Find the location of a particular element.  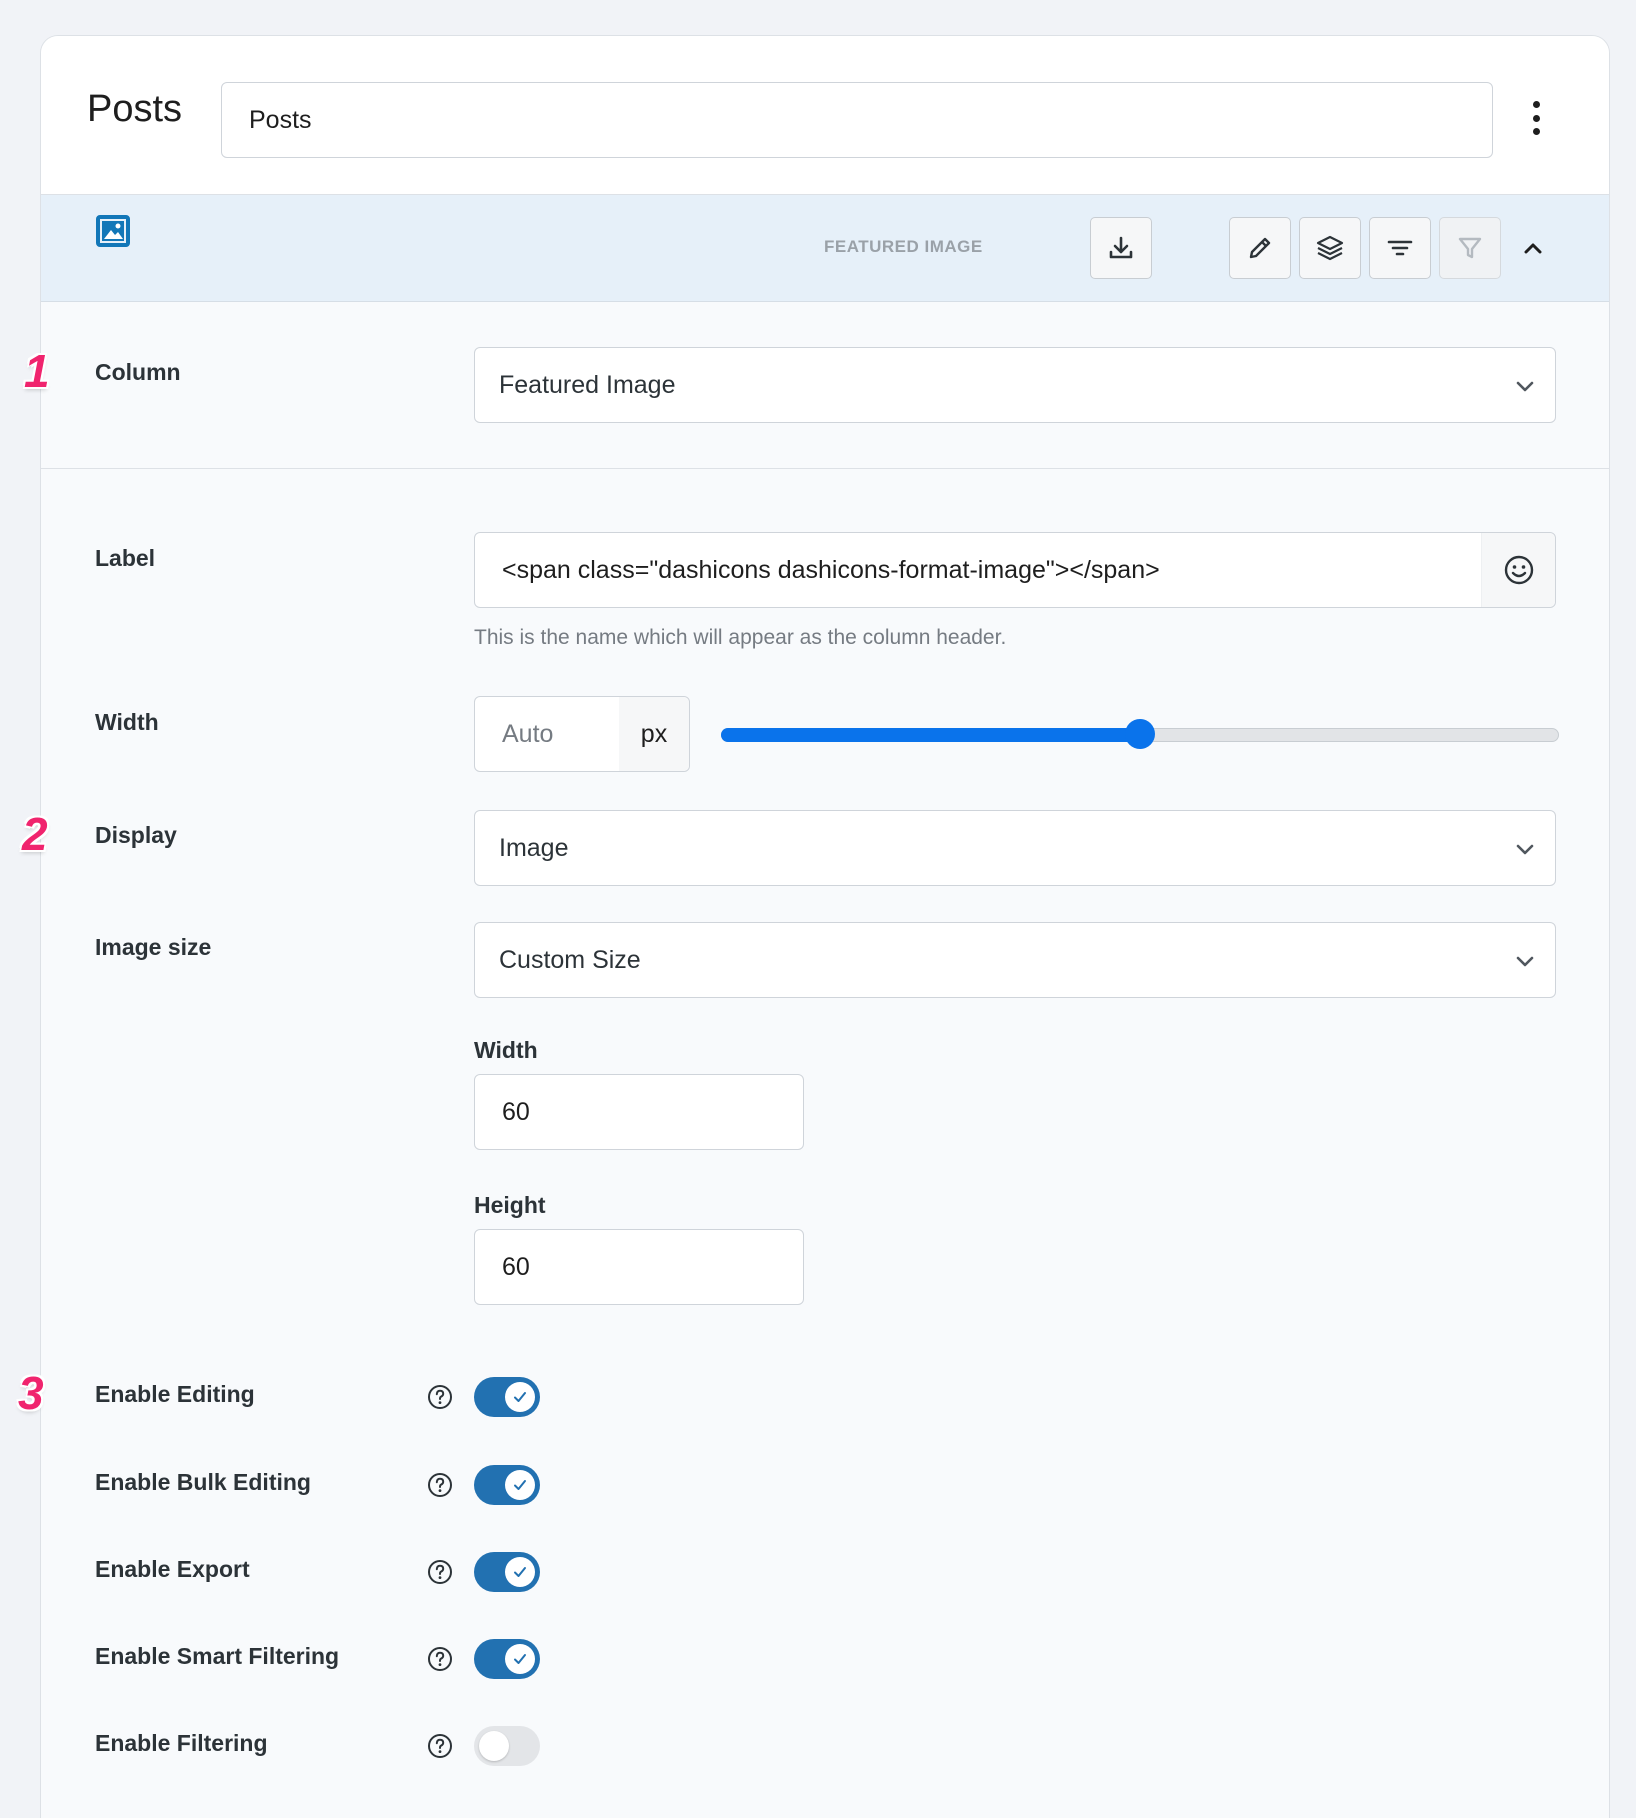

image-height-input: 60 is located at coordinates (639, 1267).